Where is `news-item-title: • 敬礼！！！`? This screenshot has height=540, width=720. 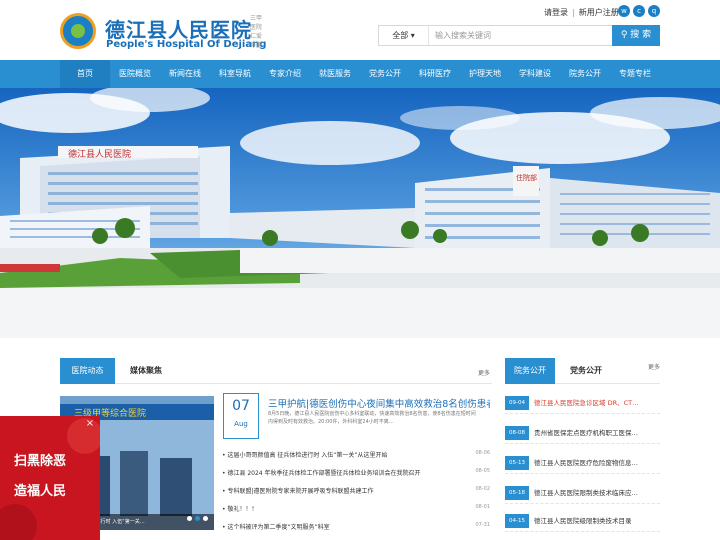 news-item-title: • 敬礼！！！ is located at coordinates (240, 509).